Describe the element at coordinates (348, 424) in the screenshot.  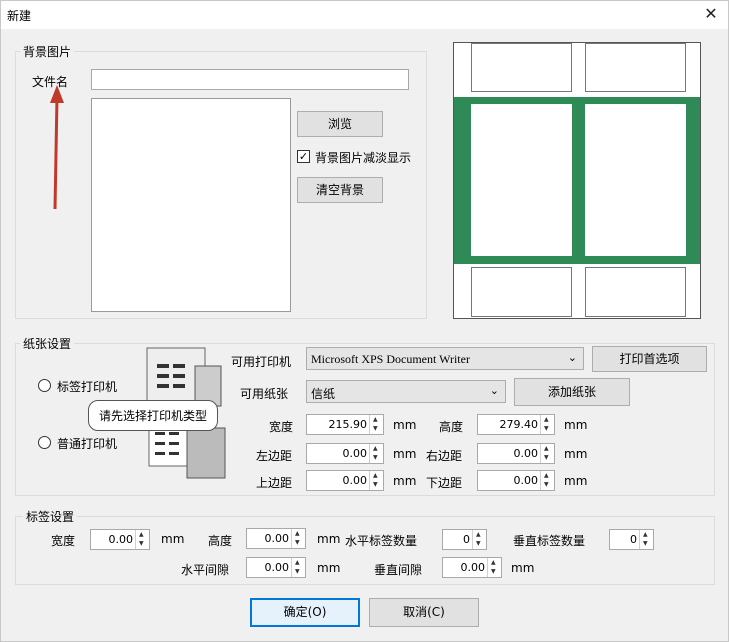
I see `paper-width-value: 215.90` at that location.